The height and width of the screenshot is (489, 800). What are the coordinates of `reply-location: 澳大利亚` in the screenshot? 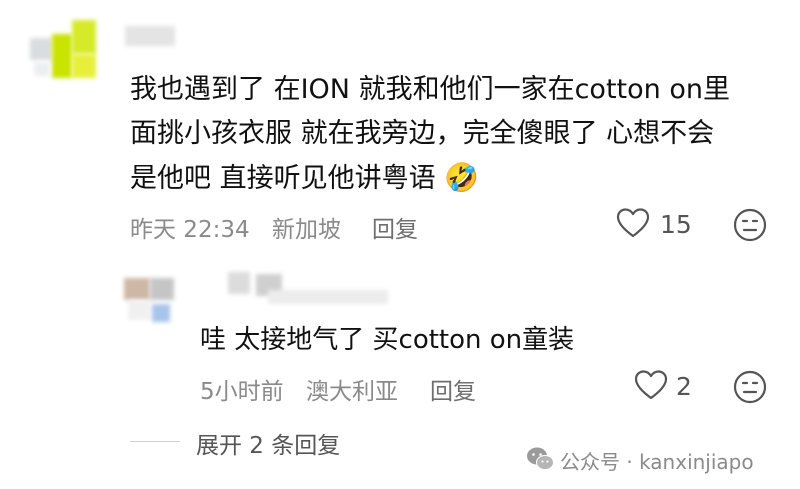 It's located at (352, 392).